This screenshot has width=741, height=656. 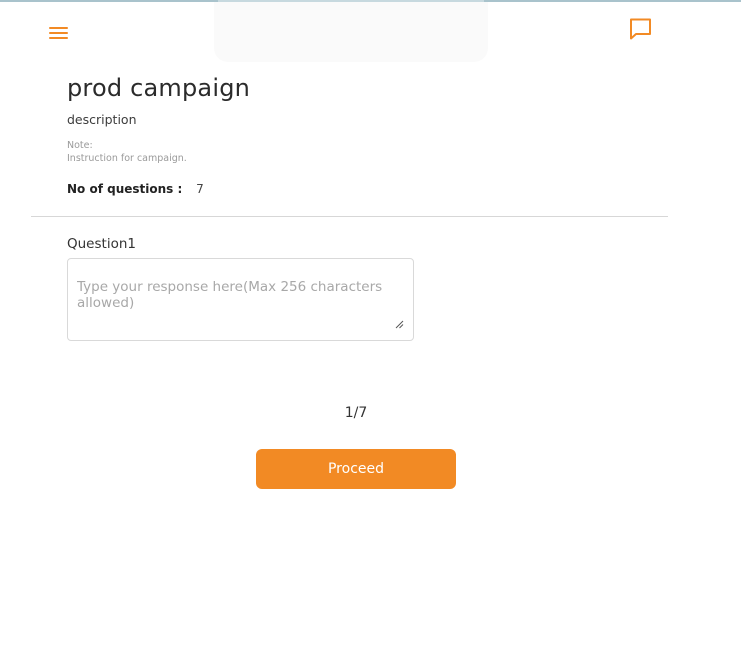 I want to click on question-count: No of questions : 7, so click(x=367, y=189).